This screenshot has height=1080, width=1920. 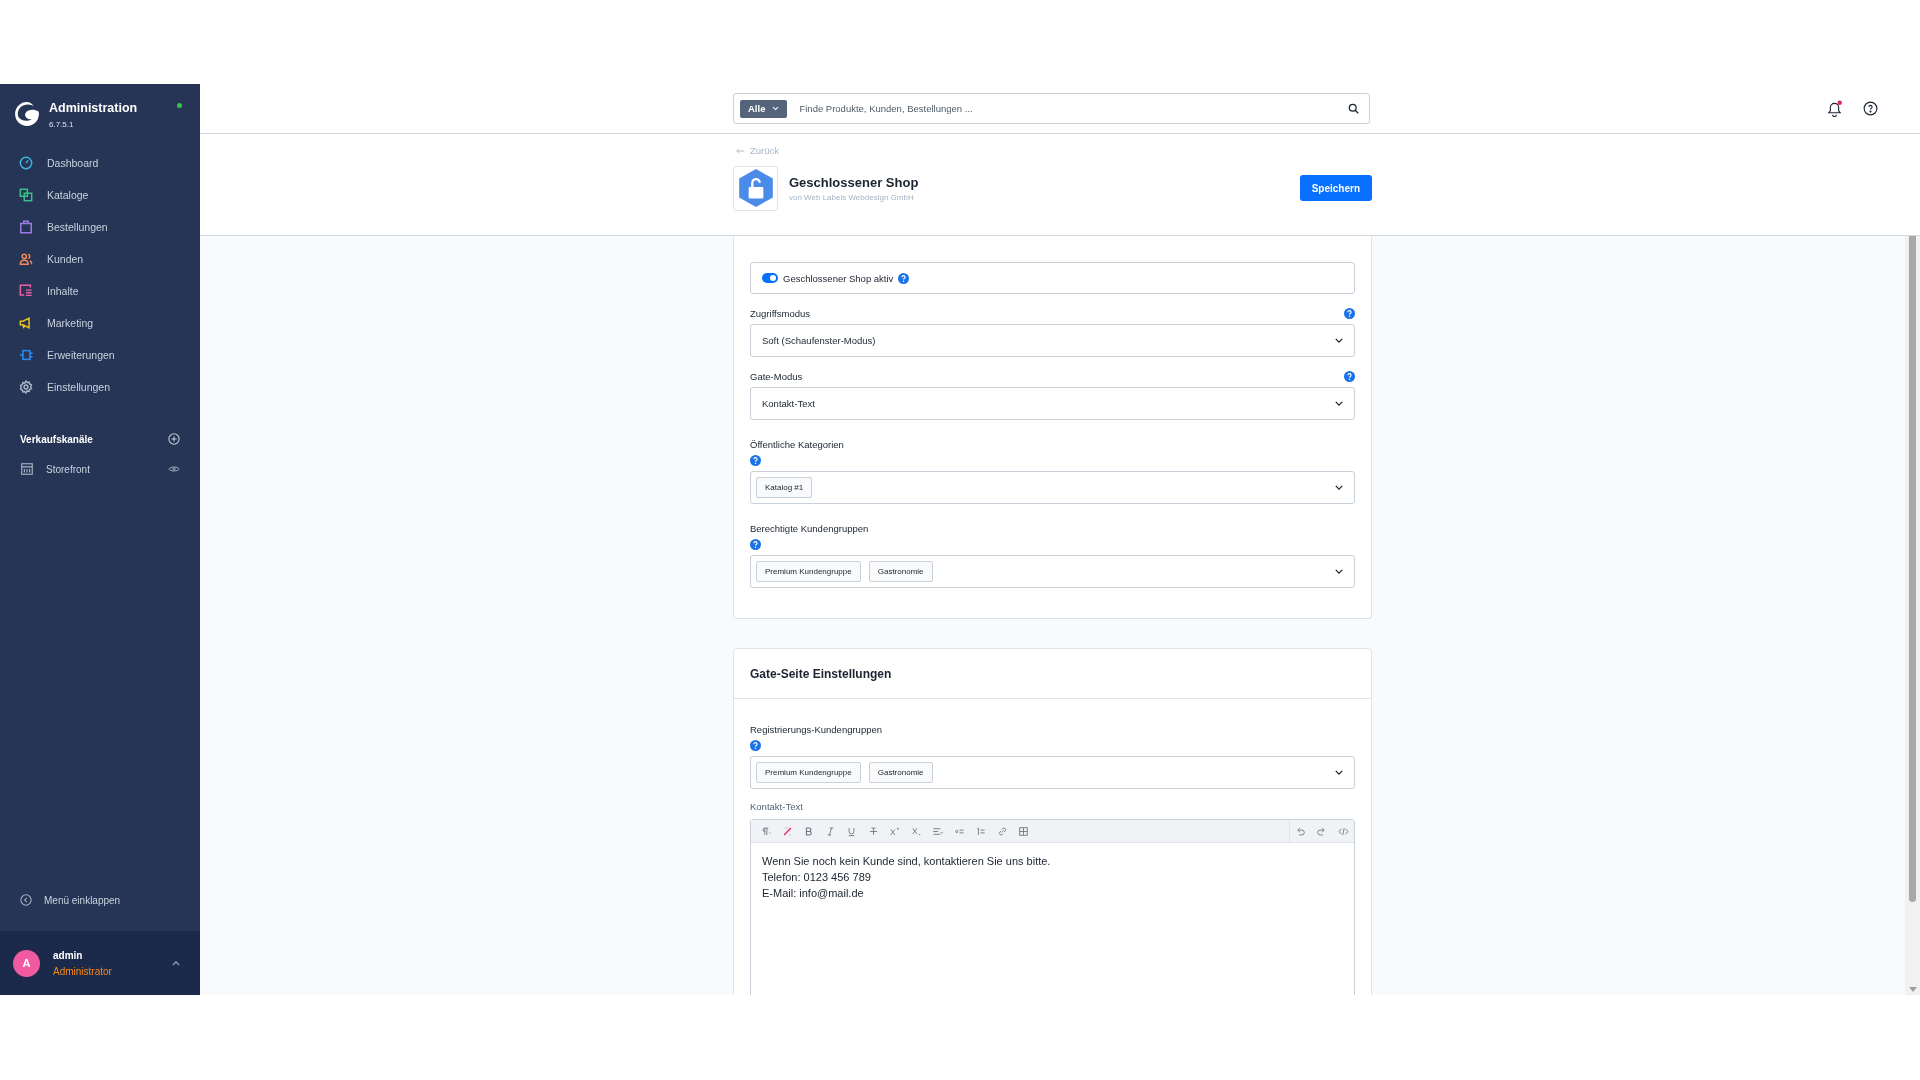 What do you see at coordinates (100, 323) in the screenshot?
I see `nav-item: Marketing` at bounding box center [100, 323].